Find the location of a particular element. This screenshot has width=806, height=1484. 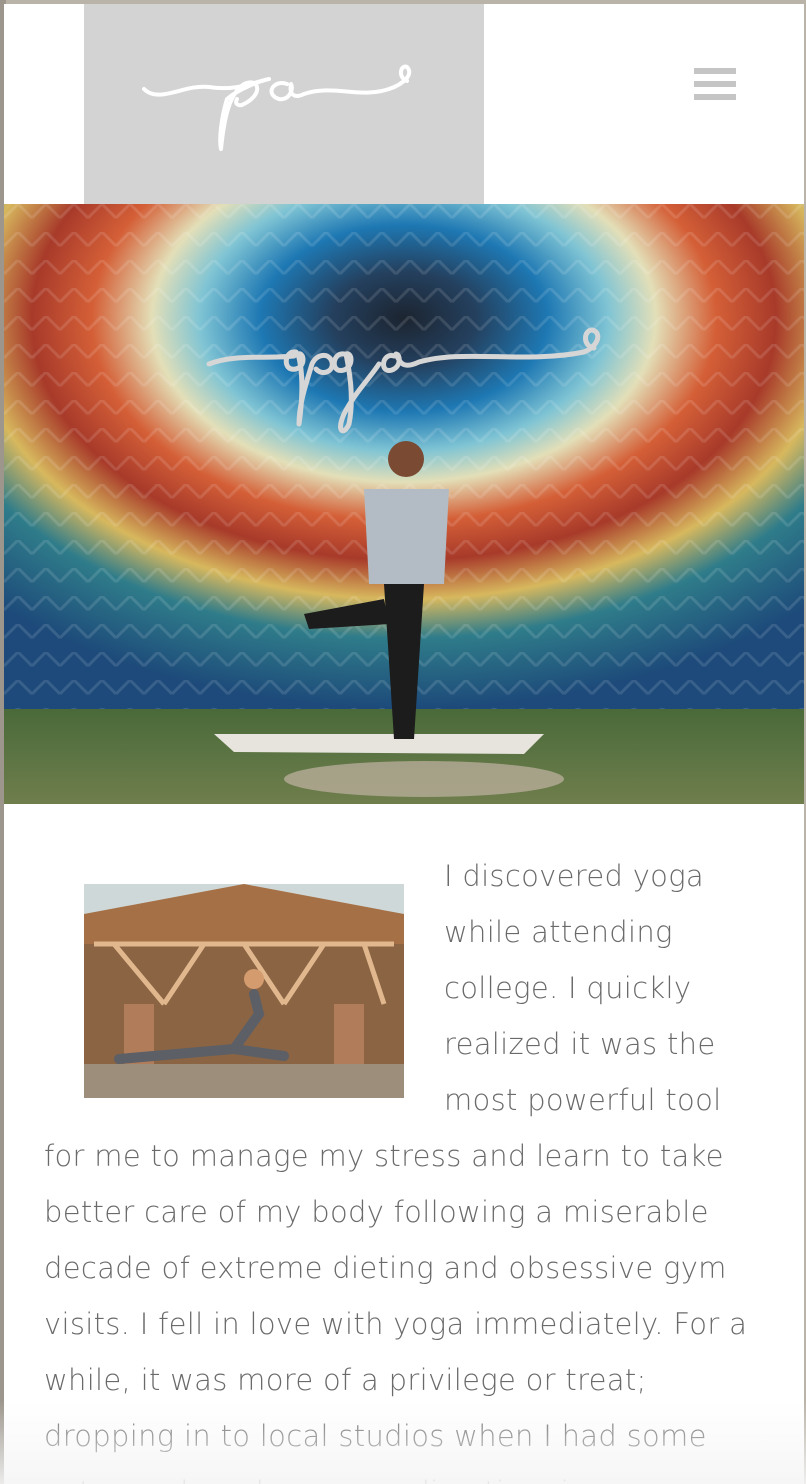

hamburger-icon is located at coordinates (715, 71).